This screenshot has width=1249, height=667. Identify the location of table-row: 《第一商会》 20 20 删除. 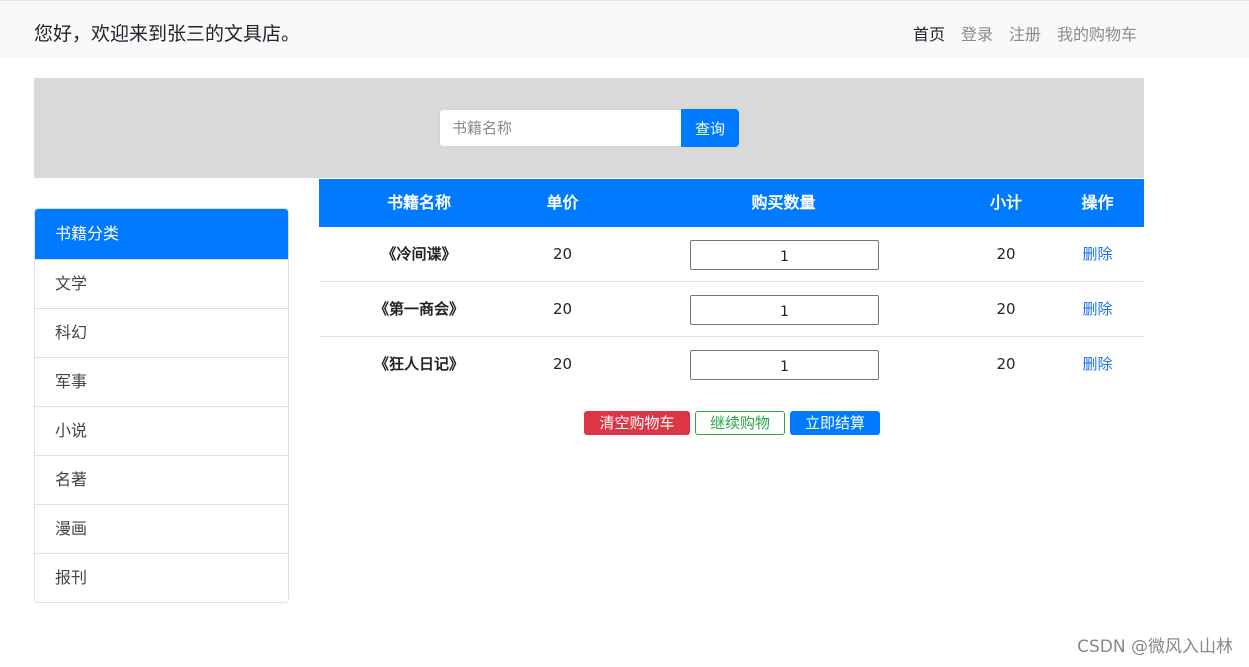
(731, 309).